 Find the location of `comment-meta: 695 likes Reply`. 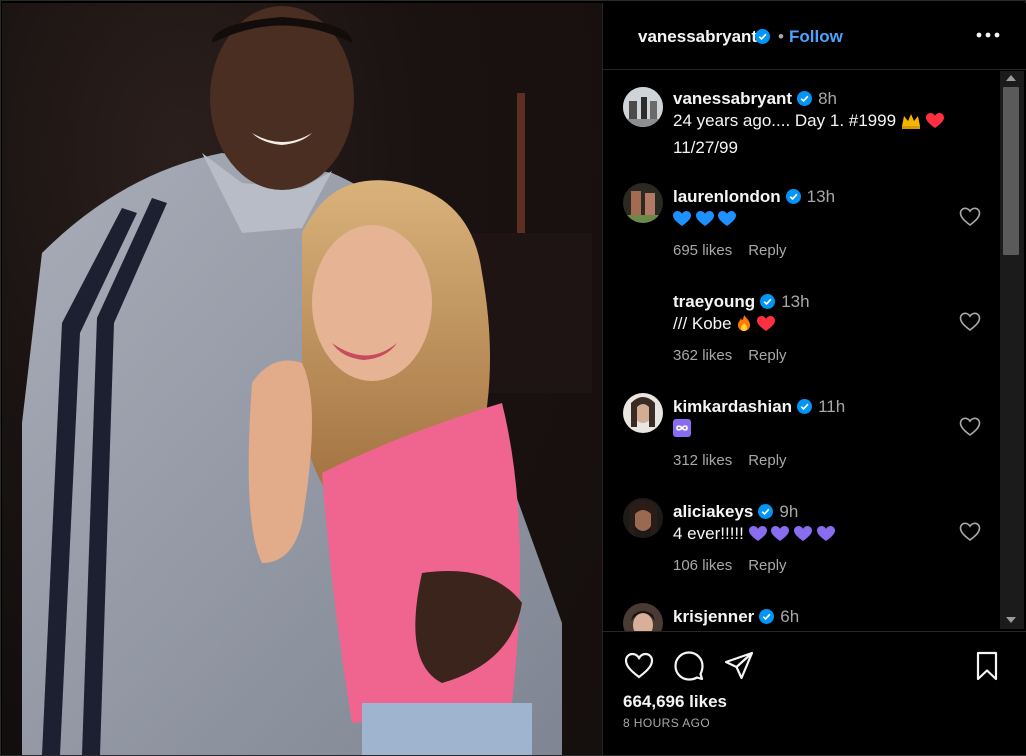

comment-meta: 695 likes Reply is located at coordinates (730, 250).